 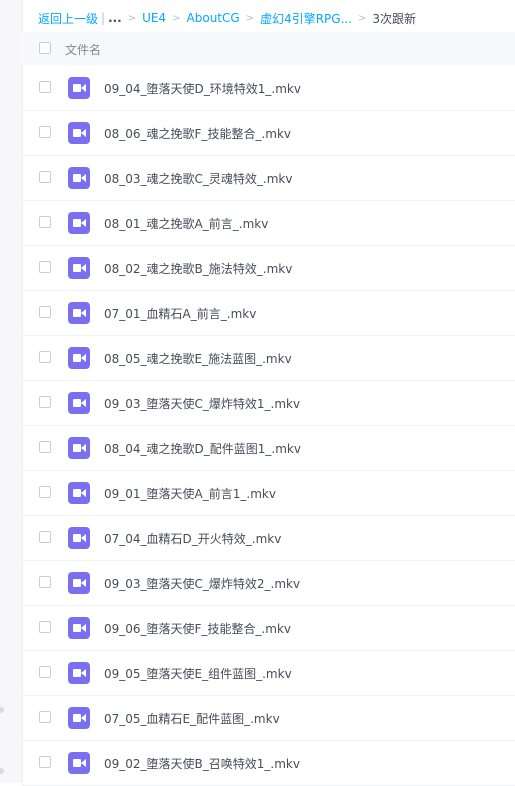 I want to click on file-row: 09_02_堕落天使B_召唤特效1_.mkv, so click(x=268, y=763).